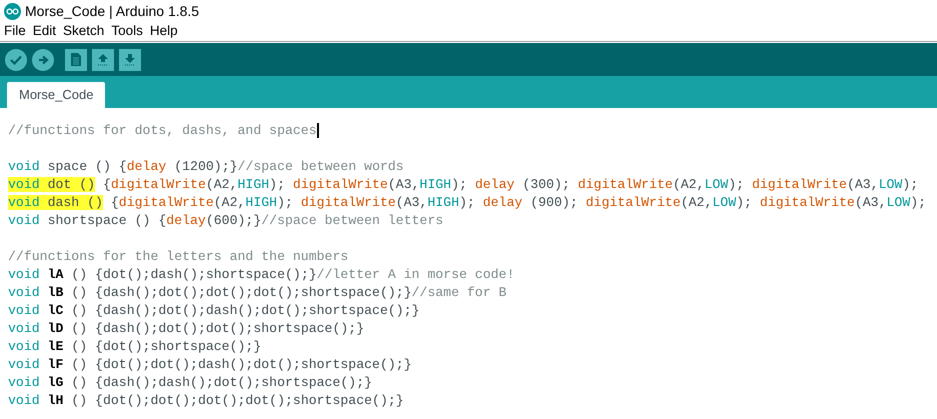  I want to click on code-line: void lG () {dash();dash();dot();shortspace();}, so click(190, 383).